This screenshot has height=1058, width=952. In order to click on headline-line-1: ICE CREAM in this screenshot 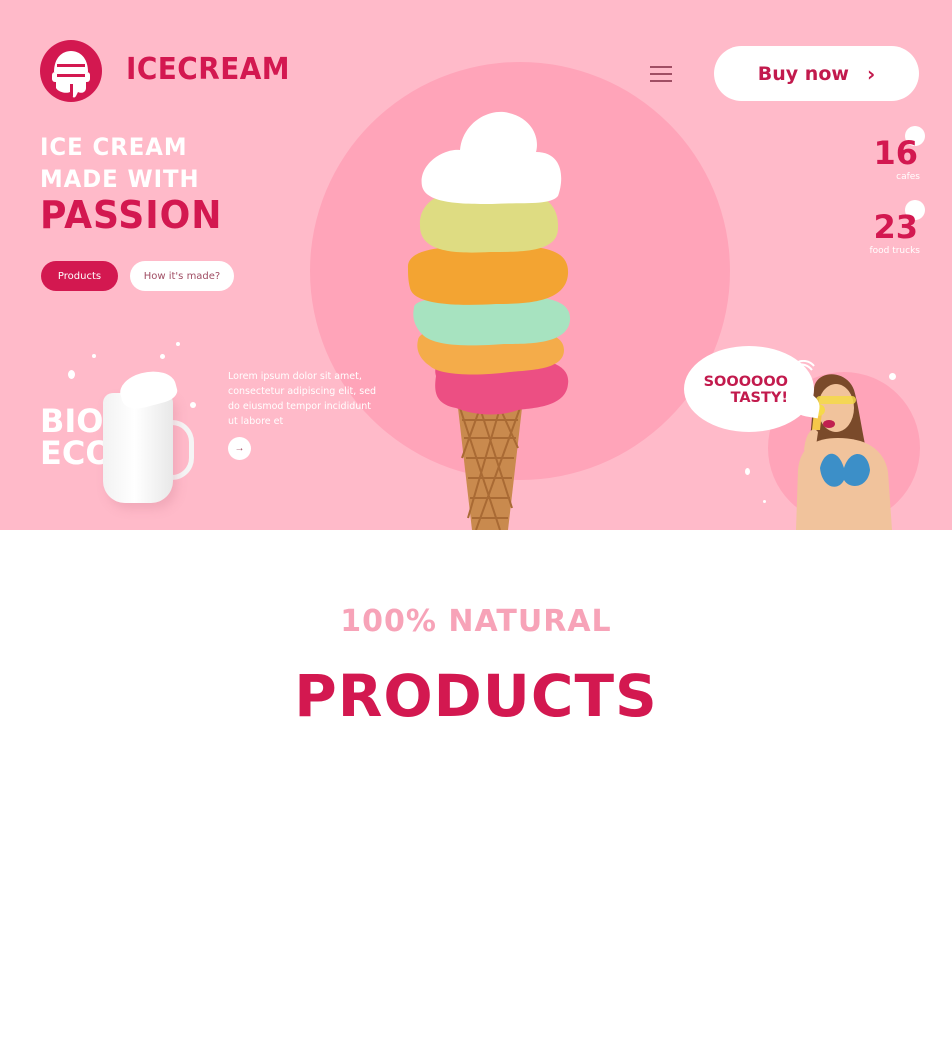, I will do `click(114, 147)`.